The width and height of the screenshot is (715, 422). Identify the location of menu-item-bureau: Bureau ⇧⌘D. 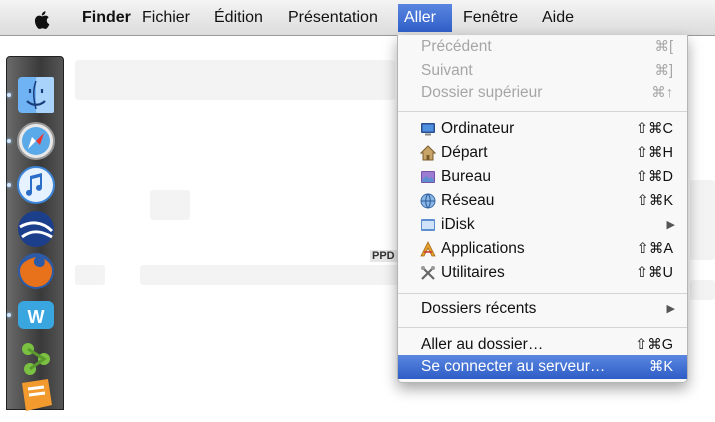
(542, 177).